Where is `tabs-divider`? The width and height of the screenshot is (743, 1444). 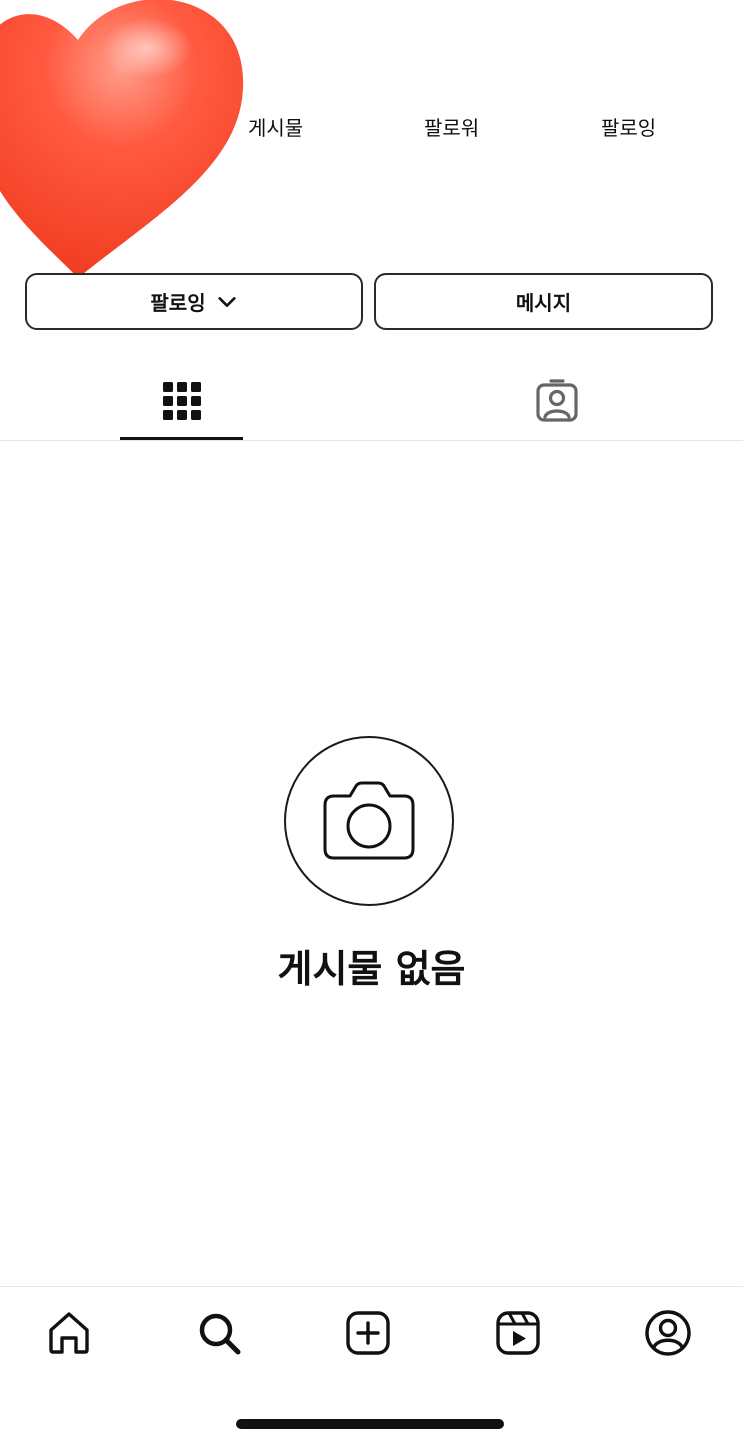 tabs-divider is located at coordinates (371, 440).